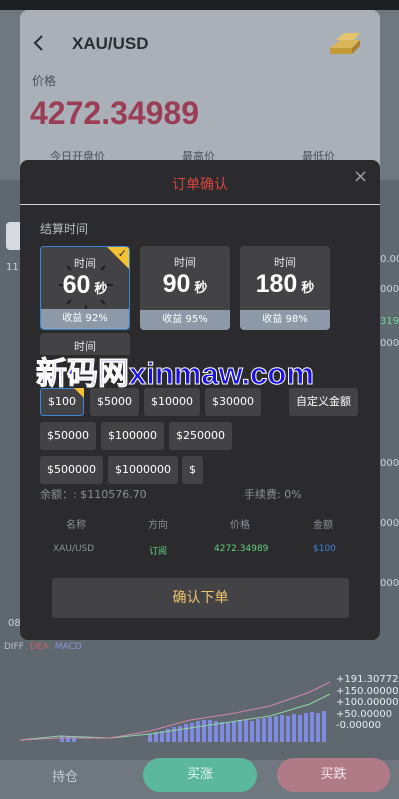 The width and height of the screenshot is (399, 799). I want to click on time-option-90: 时间 90 秒 收益 95%, so click(185, 288).